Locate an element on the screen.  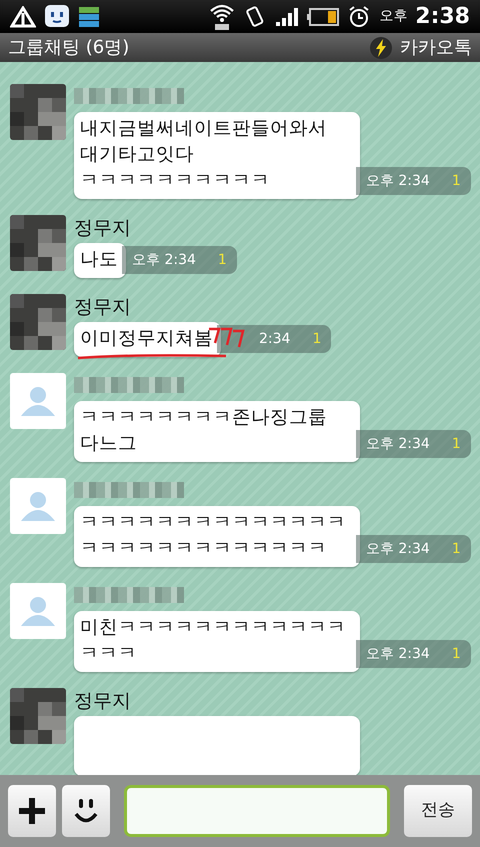
chat-title: 그룹채팅 (6명) is located at coordinates (69, 48).